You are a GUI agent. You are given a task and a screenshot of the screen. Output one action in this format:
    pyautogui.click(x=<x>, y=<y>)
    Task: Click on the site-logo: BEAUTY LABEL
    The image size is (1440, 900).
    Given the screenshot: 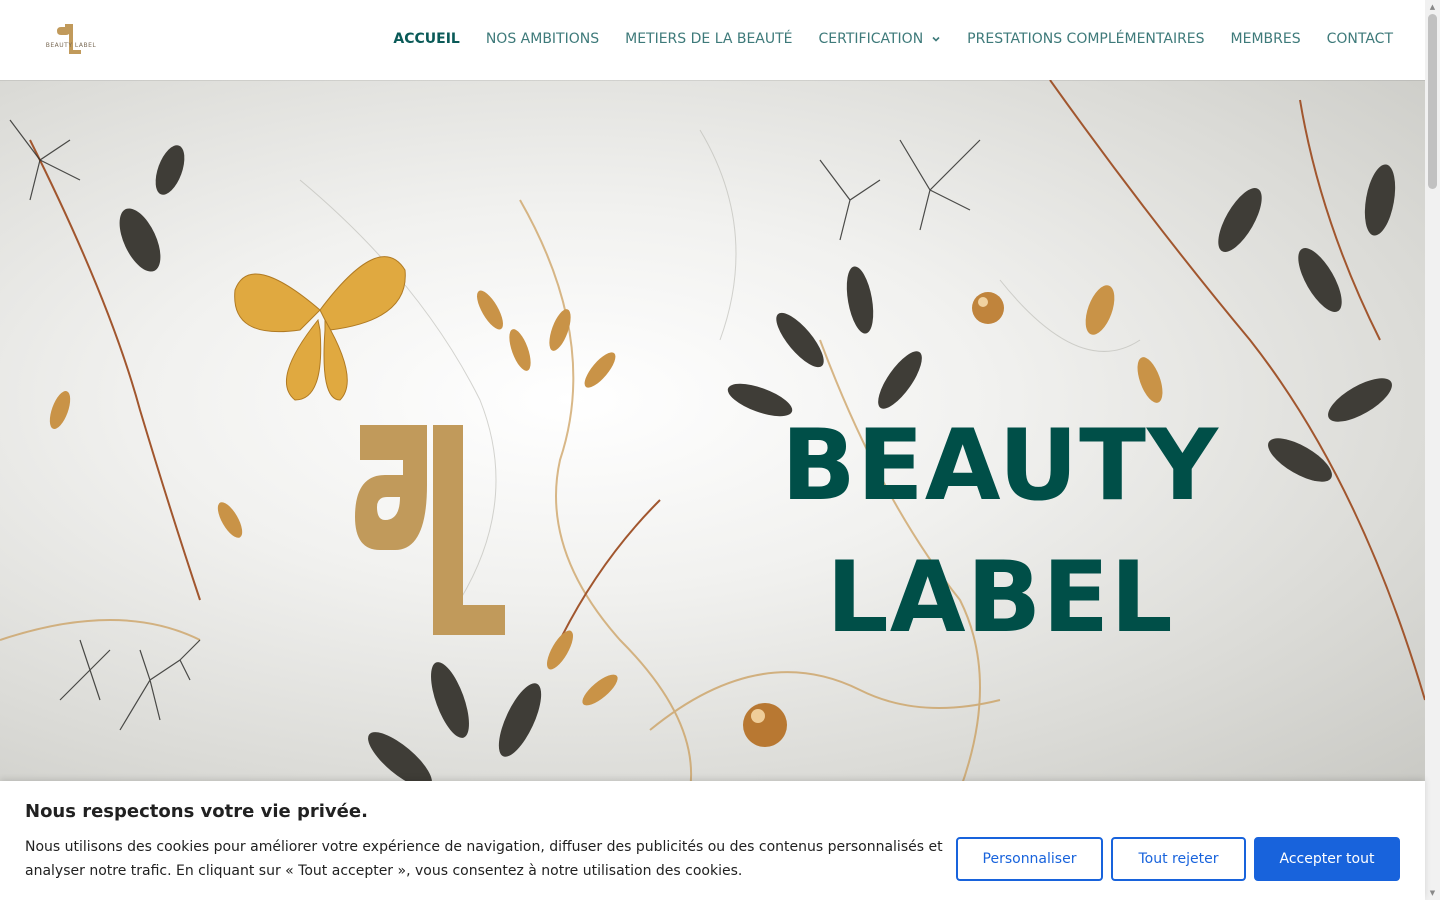 What is the action you would take?
    pyautogui.click(x=71, y=40)
    